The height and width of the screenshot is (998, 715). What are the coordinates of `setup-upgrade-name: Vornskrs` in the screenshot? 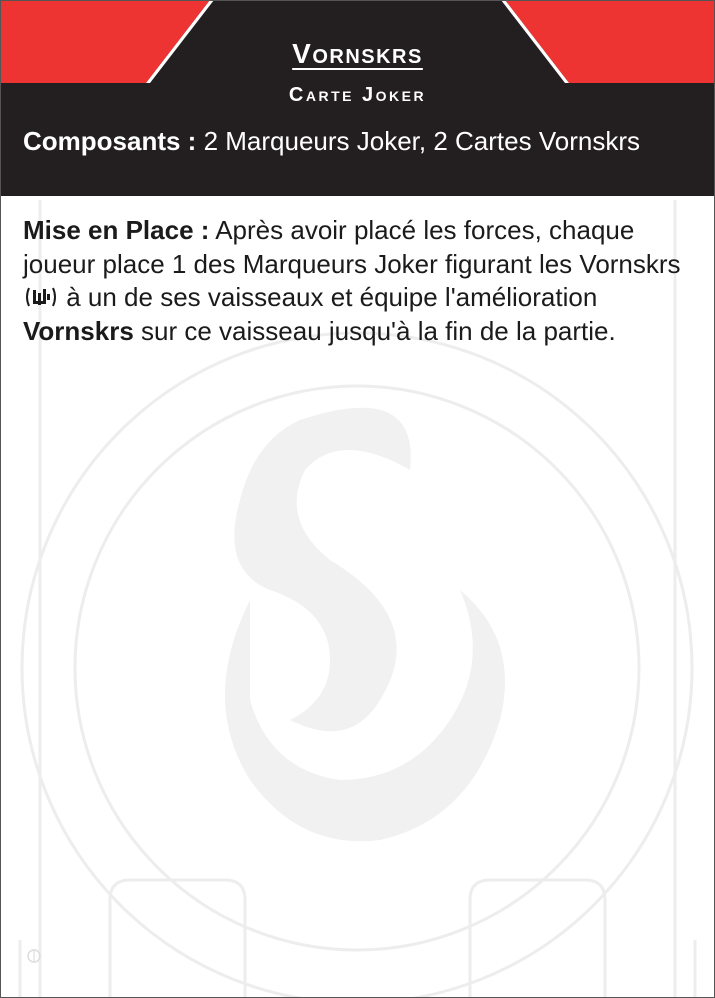 It's located at (78, 330).